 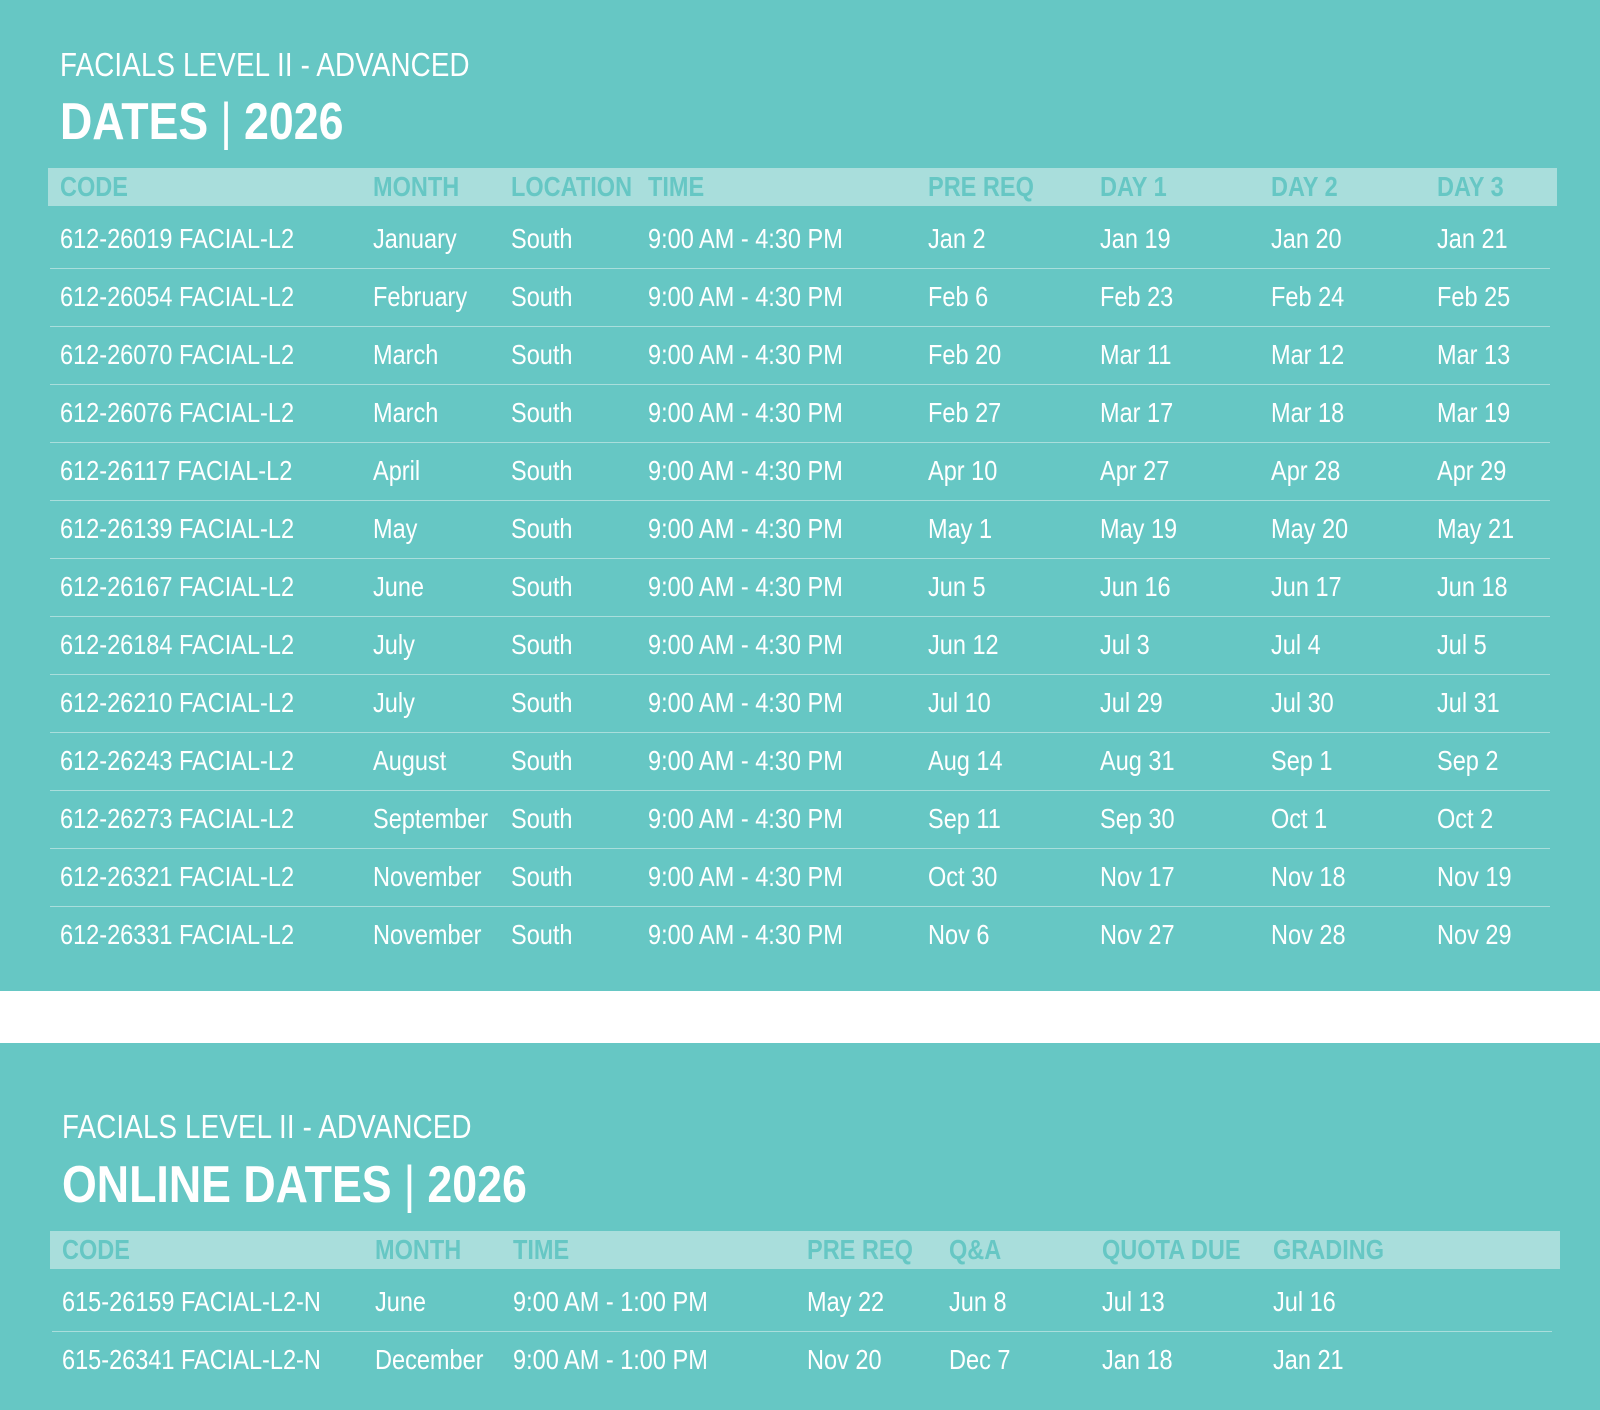 What do you see at coordinates (94, 186) in the screenshot?
I see `col-header-code: CODE` at bounding box center [94, 186].